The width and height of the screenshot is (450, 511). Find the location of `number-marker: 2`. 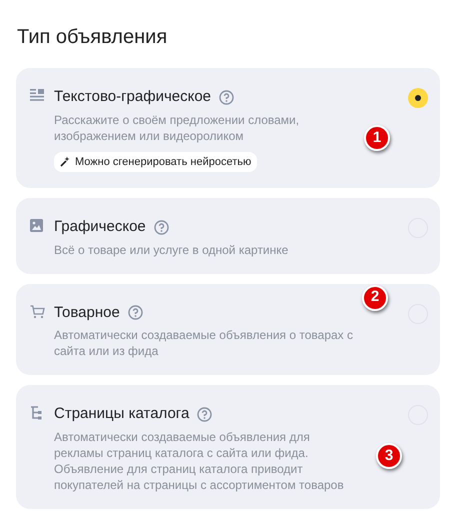

number-marker: 2 is located at coordinates (375, 297).